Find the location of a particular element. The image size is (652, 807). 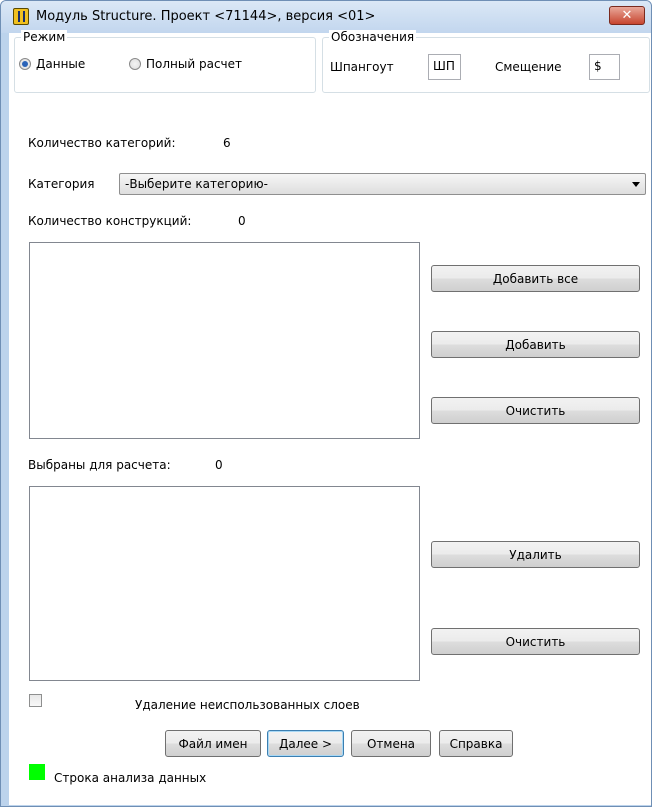

categories-count-value: 6 is located at coordinates (227, 143).